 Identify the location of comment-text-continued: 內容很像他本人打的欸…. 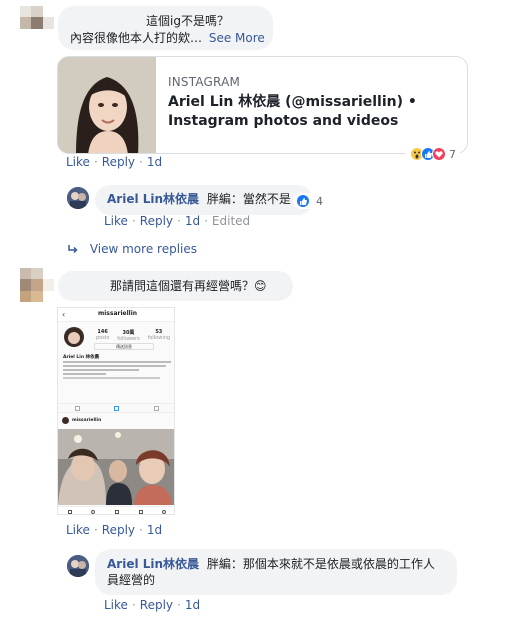
(136, 38).